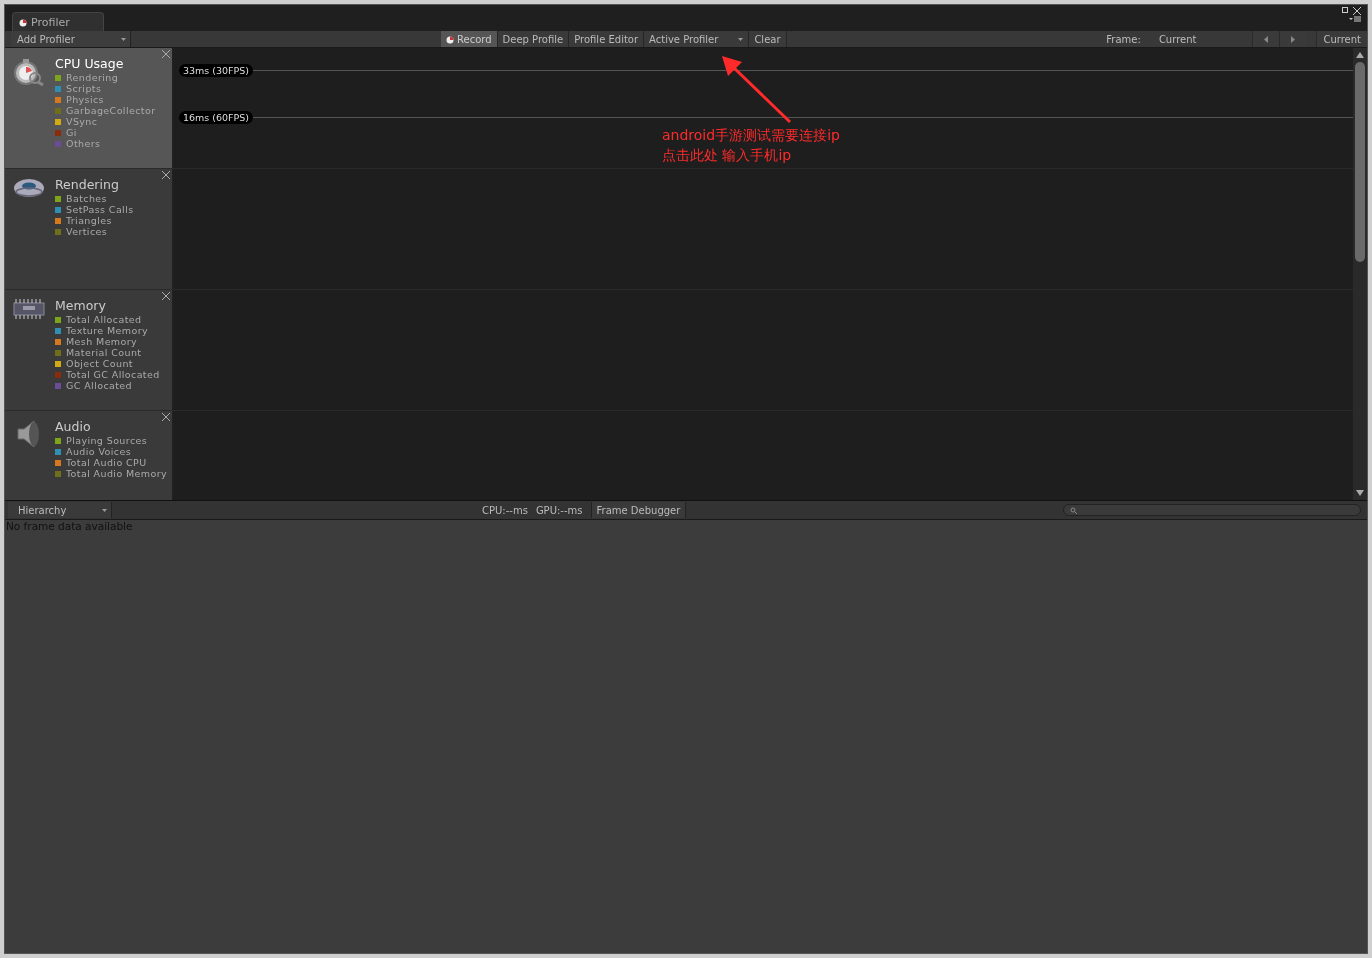 The height and width of the screenshot is (958, 1372). Describe the element at coordinates (1360, 55) in the screenshot. I see `scroll-up-icon` at that location.